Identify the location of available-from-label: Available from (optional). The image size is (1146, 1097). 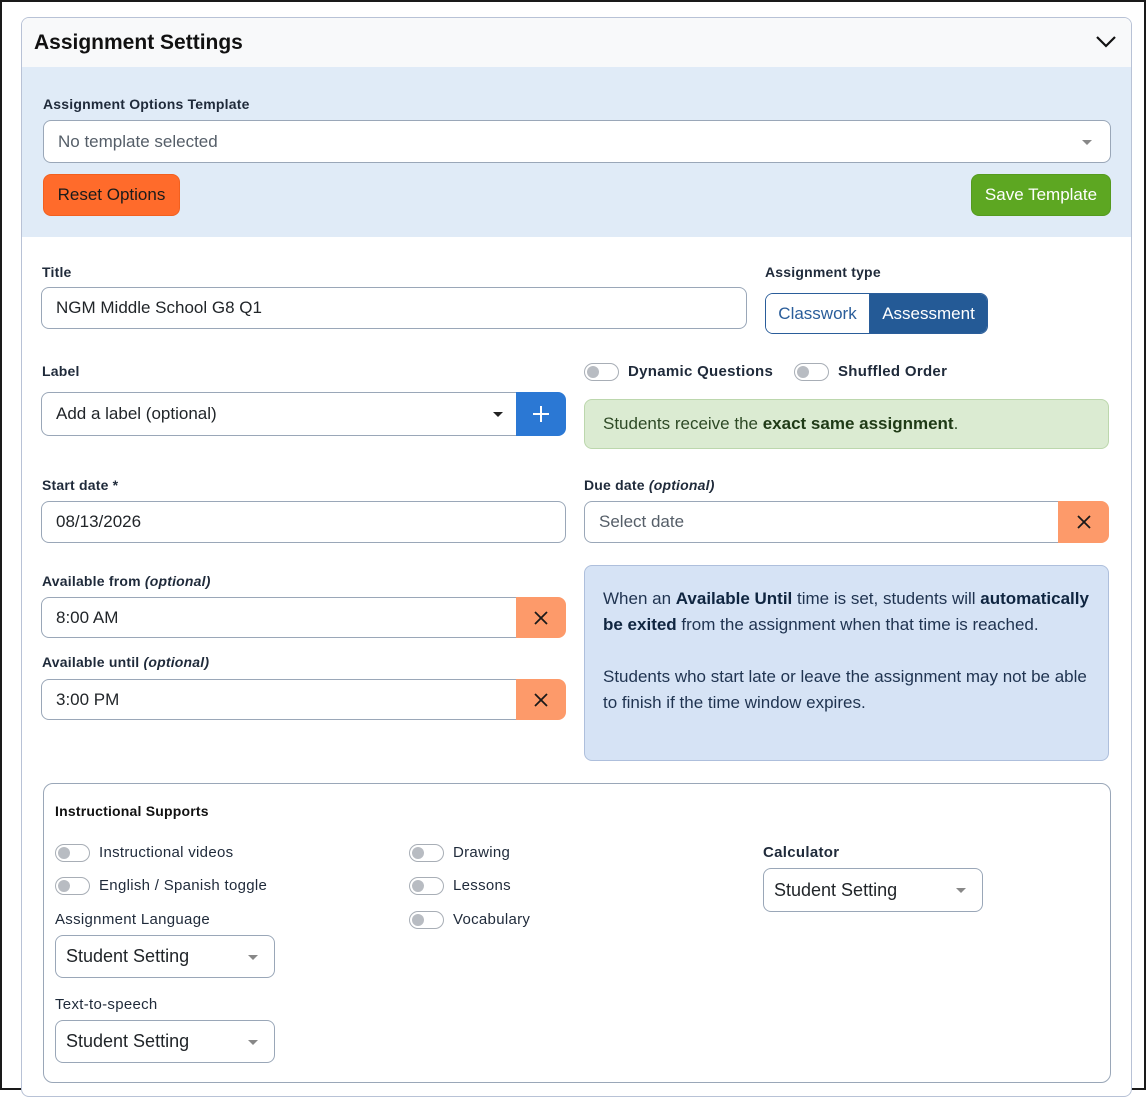
(126, 581).